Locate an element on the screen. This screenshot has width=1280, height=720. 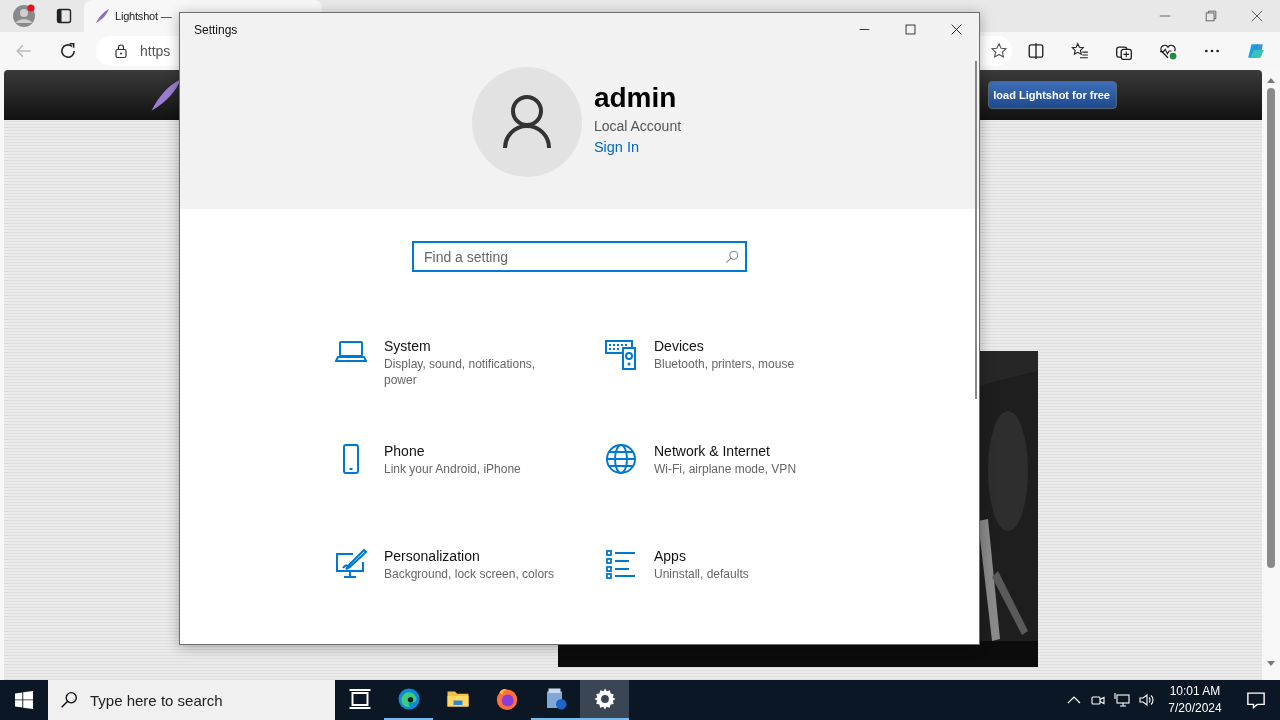
address-text: https is located at coordinates (155, 51).